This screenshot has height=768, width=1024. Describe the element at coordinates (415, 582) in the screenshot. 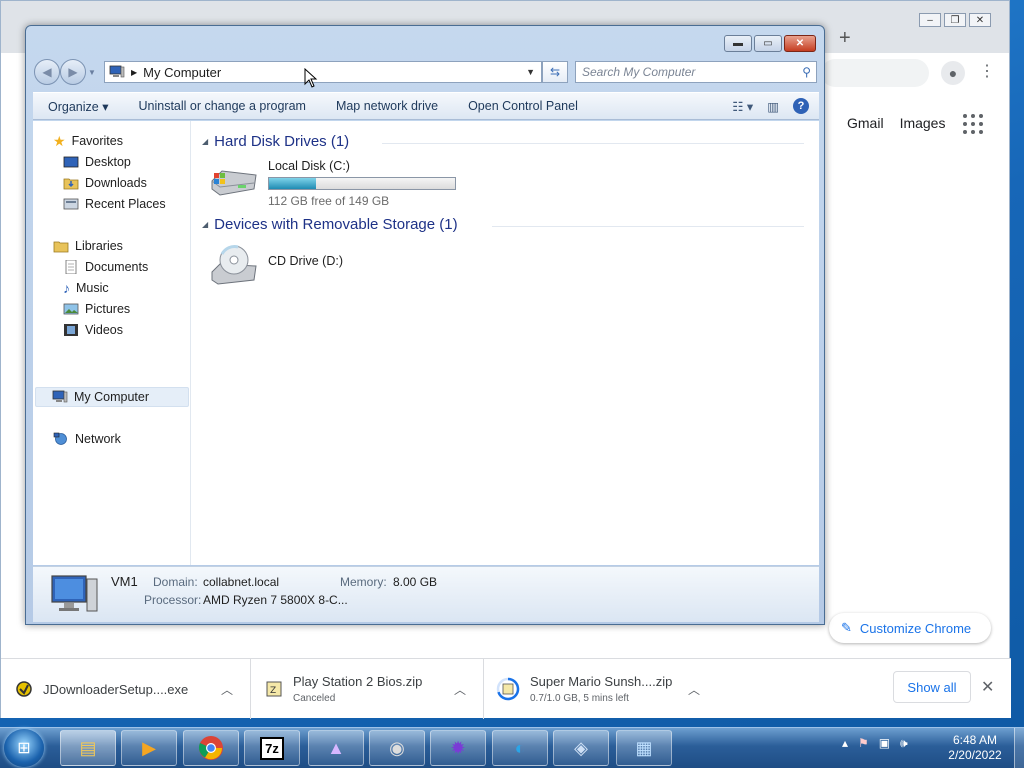

I see `memory-value: 8.00 GB` at that location.